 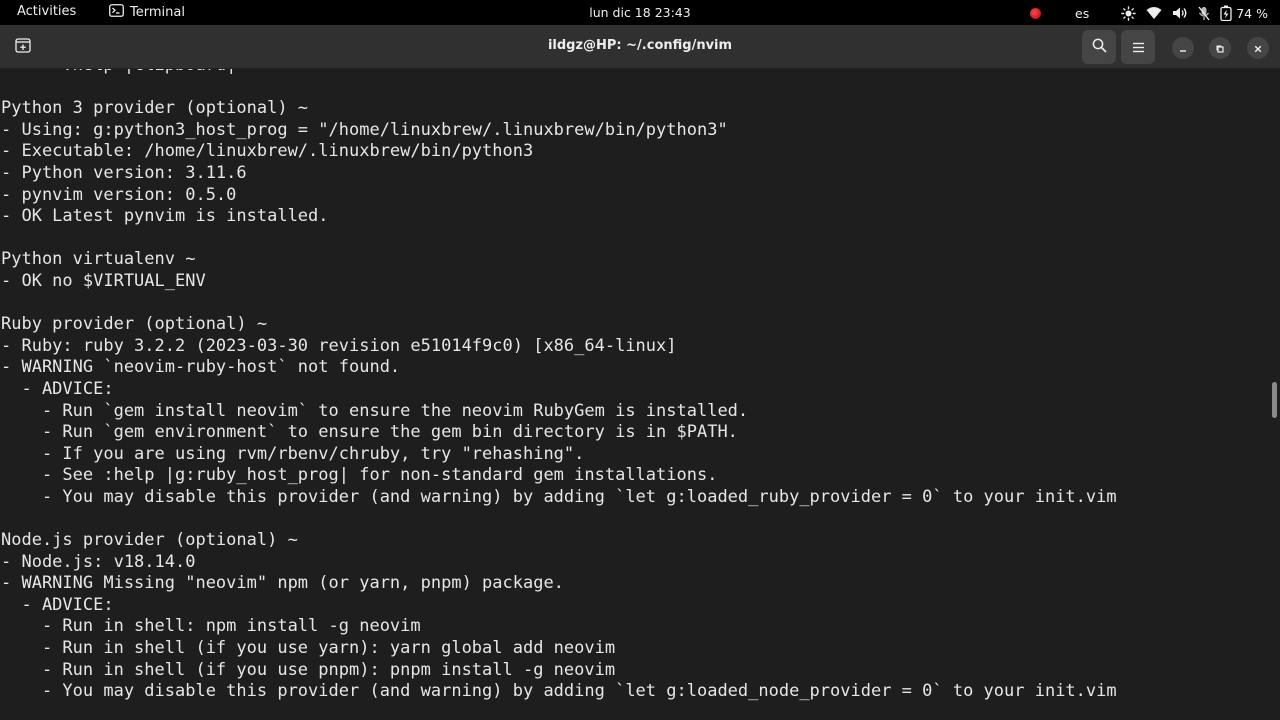 What do you see at coordinates (124, 172) in the screenshot?
I see `terminal-line: - Python version: 3.11.6` at bounding box center [124, 172].